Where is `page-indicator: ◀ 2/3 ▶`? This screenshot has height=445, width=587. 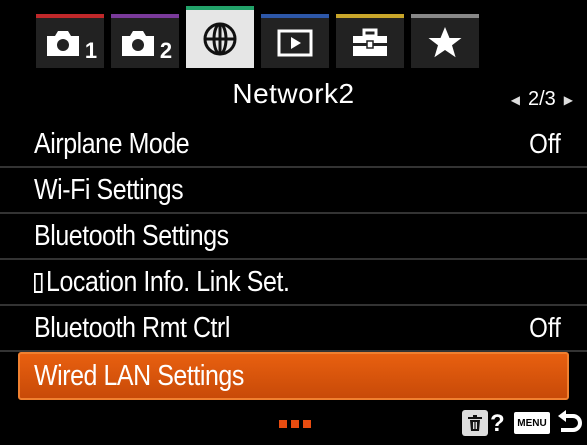 page-indicator: ◀ 2/3 ▶ is located at coordinates (542, 99).